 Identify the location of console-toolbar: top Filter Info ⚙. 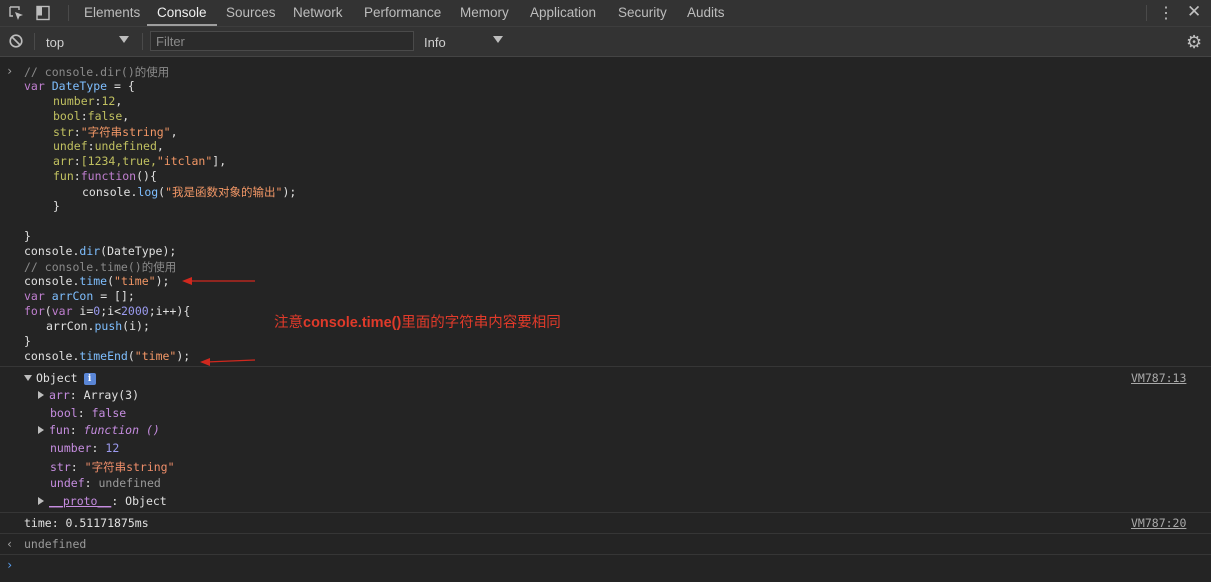
(605, 42).